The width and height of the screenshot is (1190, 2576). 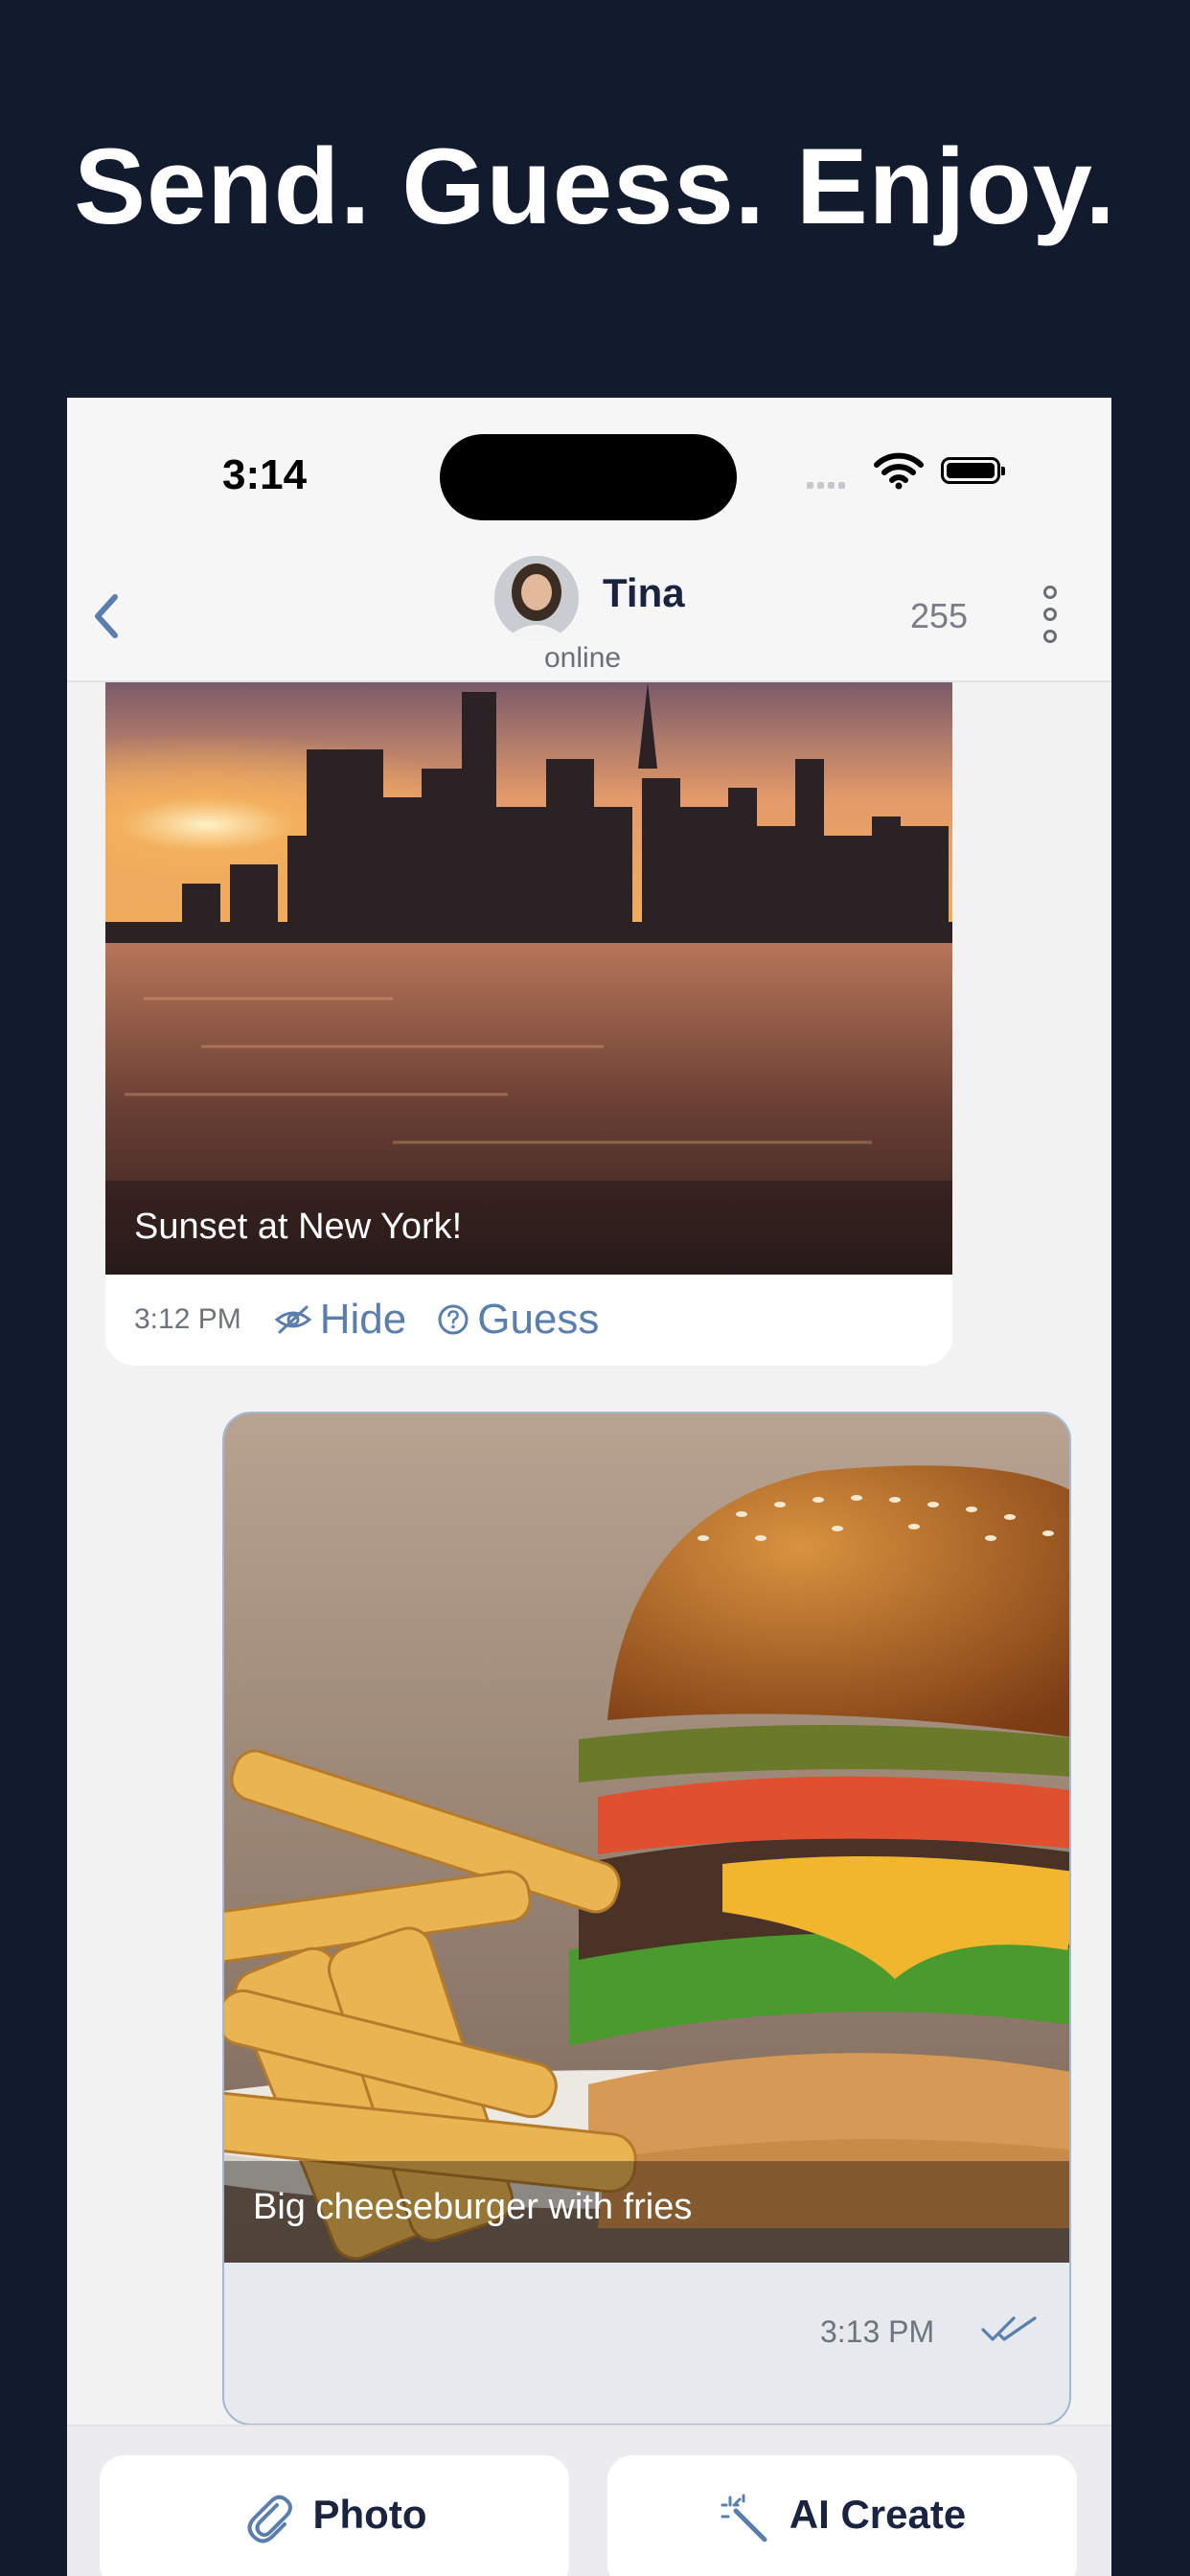 I want to click on dynamic-island, so click(x=589, y=477).